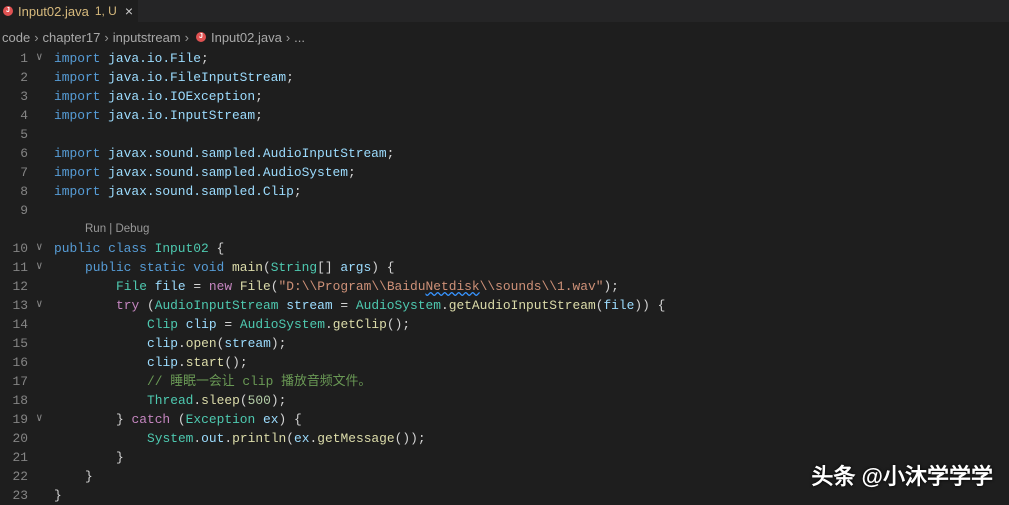 This screenshot has width=1009, height=505. I want to click on code-token: Exception, so click(224, 419).